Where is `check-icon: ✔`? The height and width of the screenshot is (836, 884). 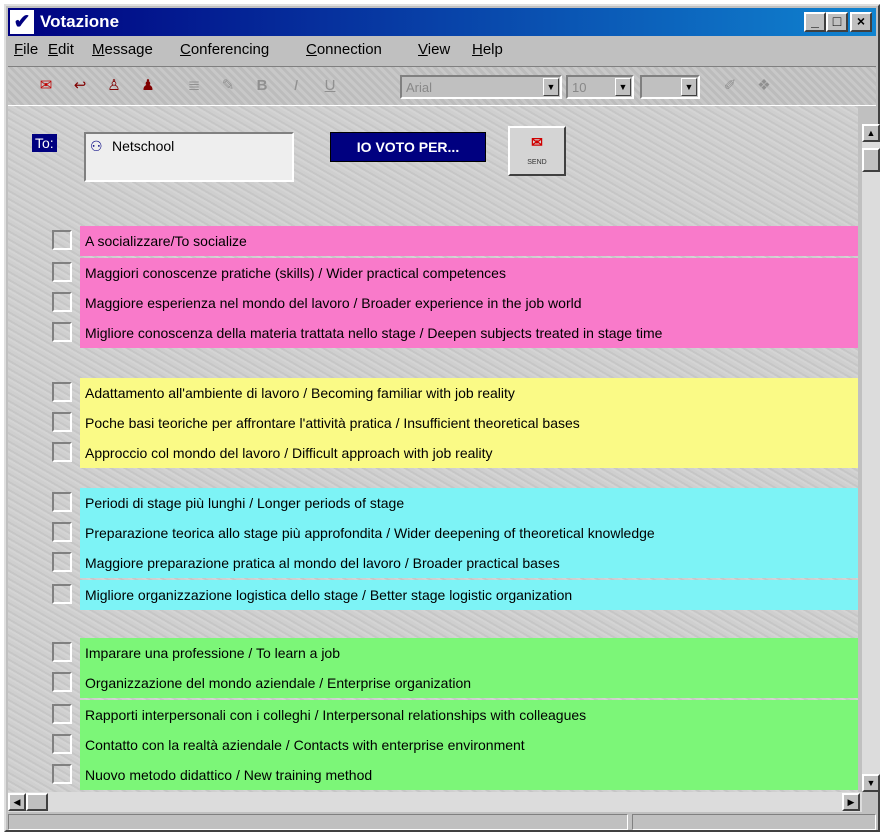 check-icon: ✔ is located at coordinates (22, 22).